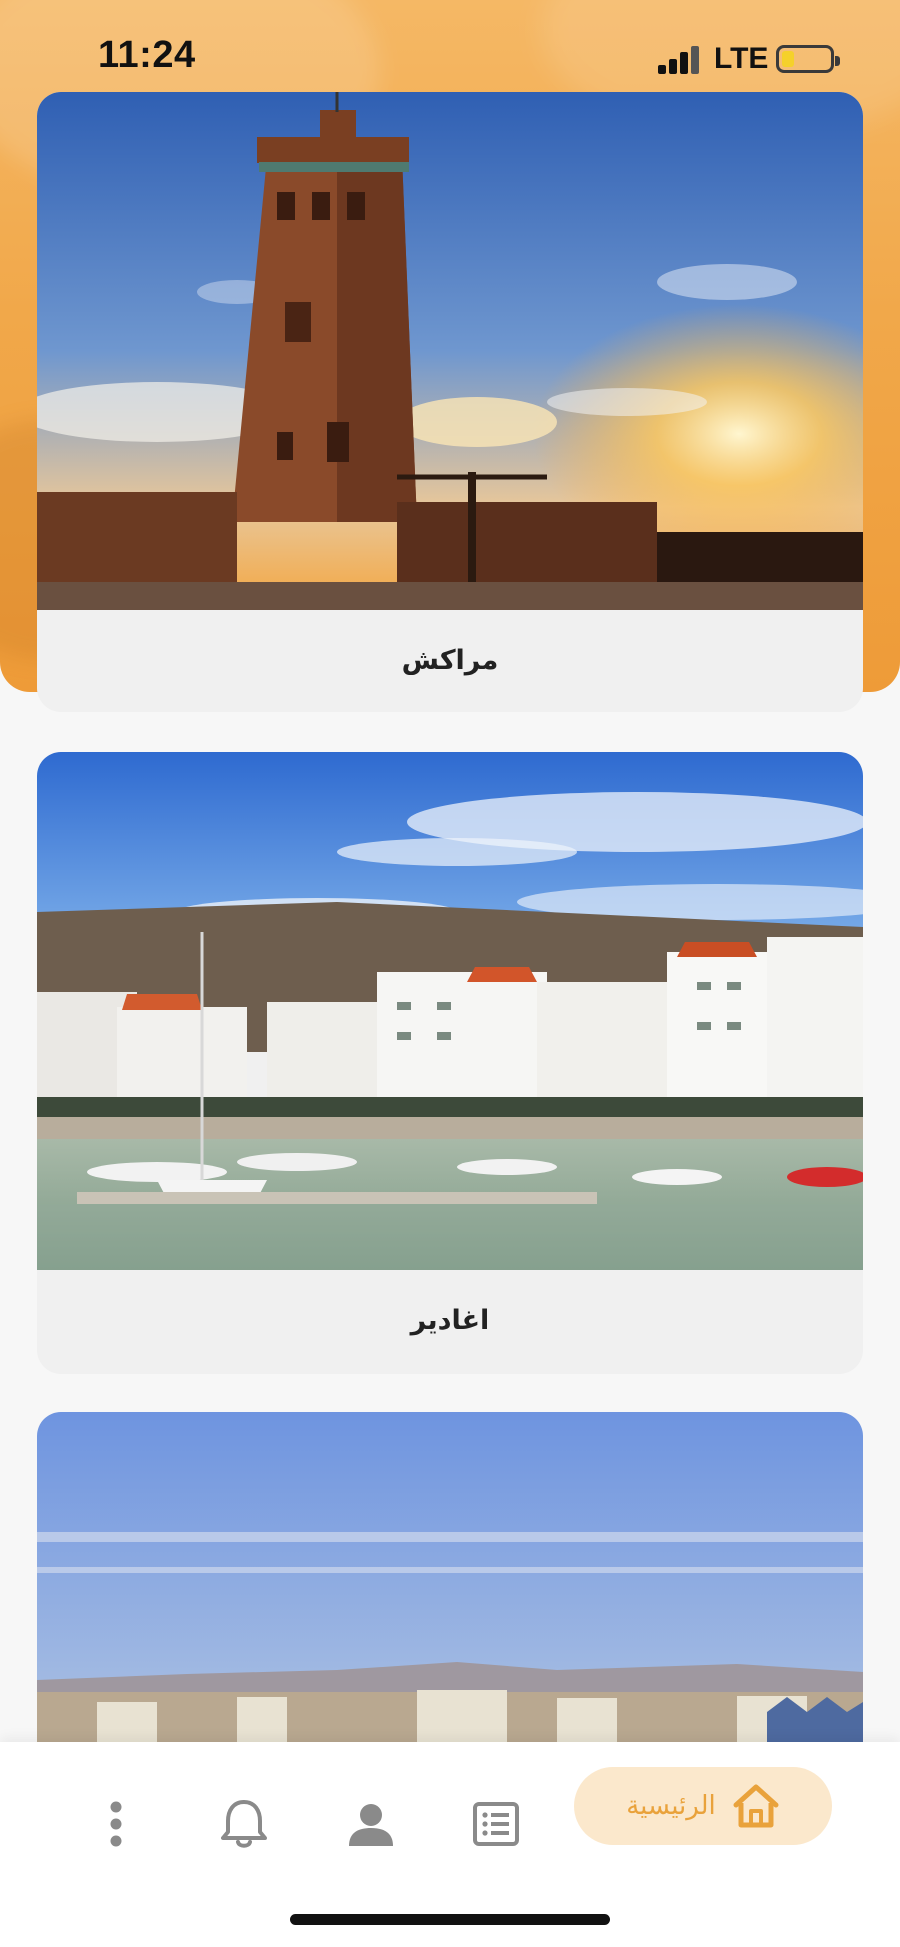 This screenshot has width=900, height=1947. I want to click on nav-notifications, so click(244, 1824).